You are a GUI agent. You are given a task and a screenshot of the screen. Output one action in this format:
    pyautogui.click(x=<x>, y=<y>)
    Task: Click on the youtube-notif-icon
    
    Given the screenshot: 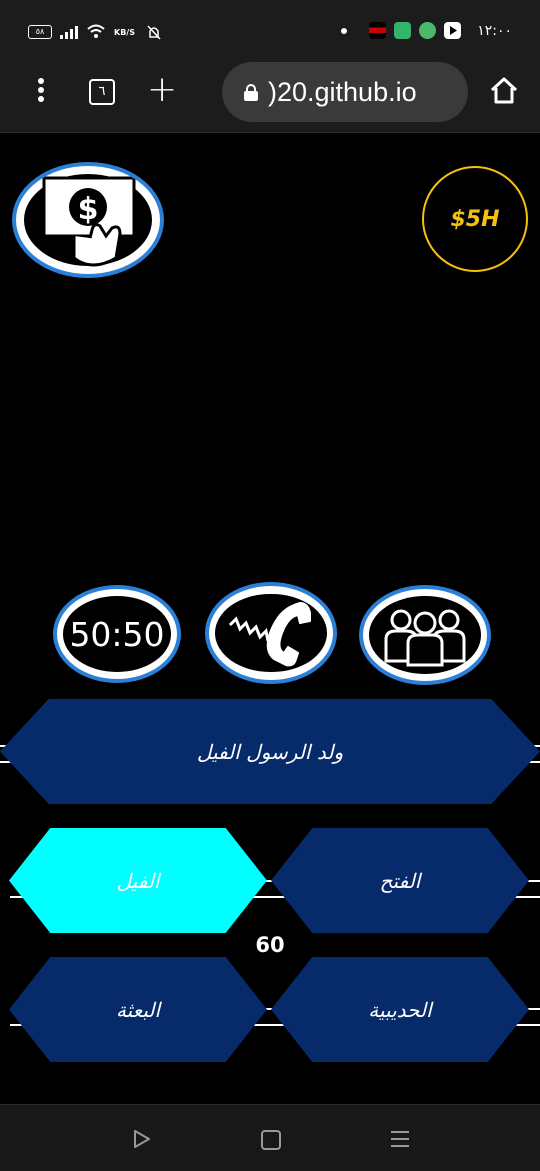 What is the action you would take?
    pyautogui.click(x=453, y=30)
    